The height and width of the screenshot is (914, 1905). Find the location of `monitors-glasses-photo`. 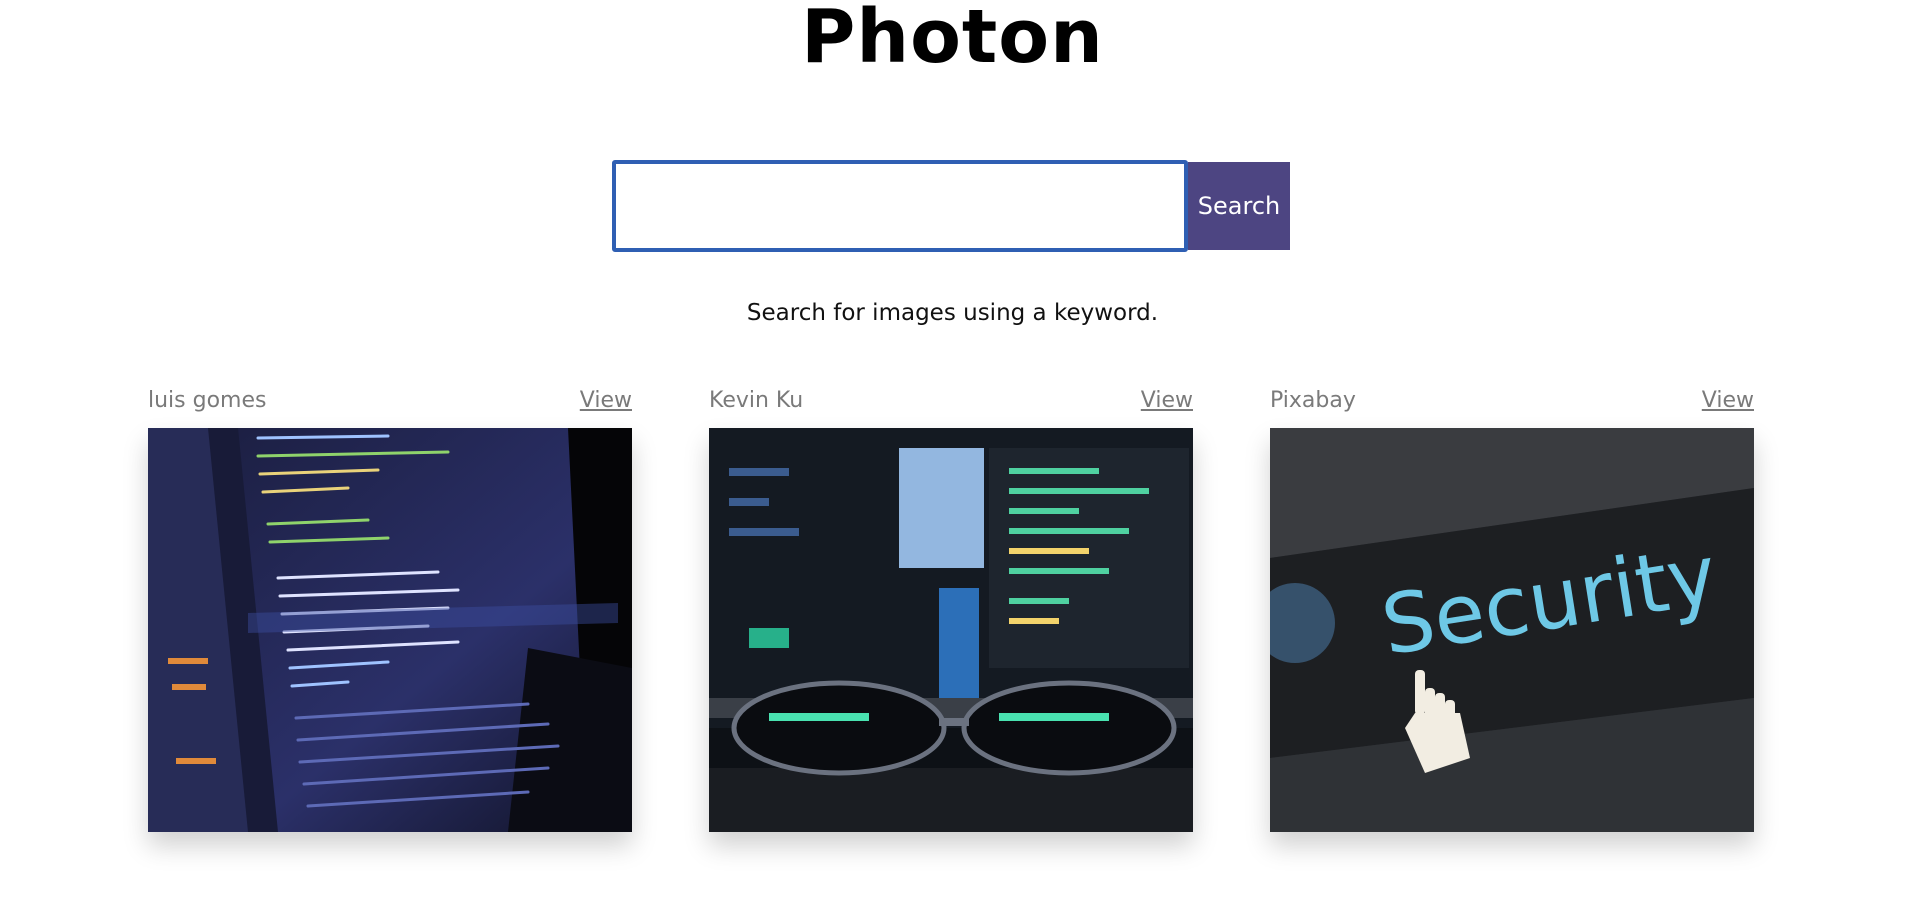

monitors-glasses-photo is located at coordinates (951, 630).